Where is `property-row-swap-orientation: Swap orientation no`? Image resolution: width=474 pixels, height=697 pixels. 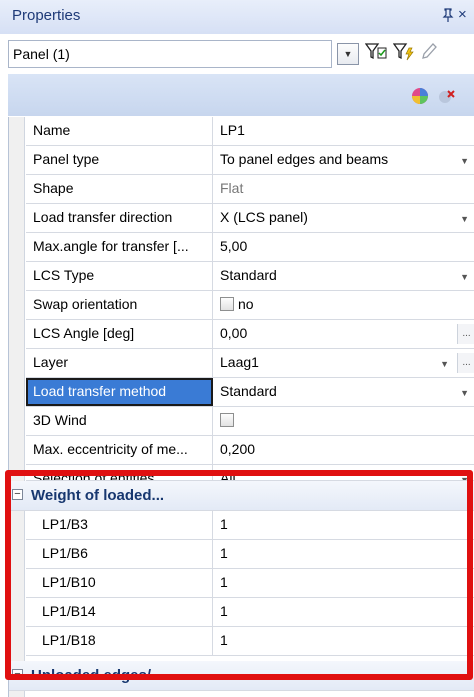 property-row-swap-orientation: Swap orientation no is located at coordinates (250, 305).